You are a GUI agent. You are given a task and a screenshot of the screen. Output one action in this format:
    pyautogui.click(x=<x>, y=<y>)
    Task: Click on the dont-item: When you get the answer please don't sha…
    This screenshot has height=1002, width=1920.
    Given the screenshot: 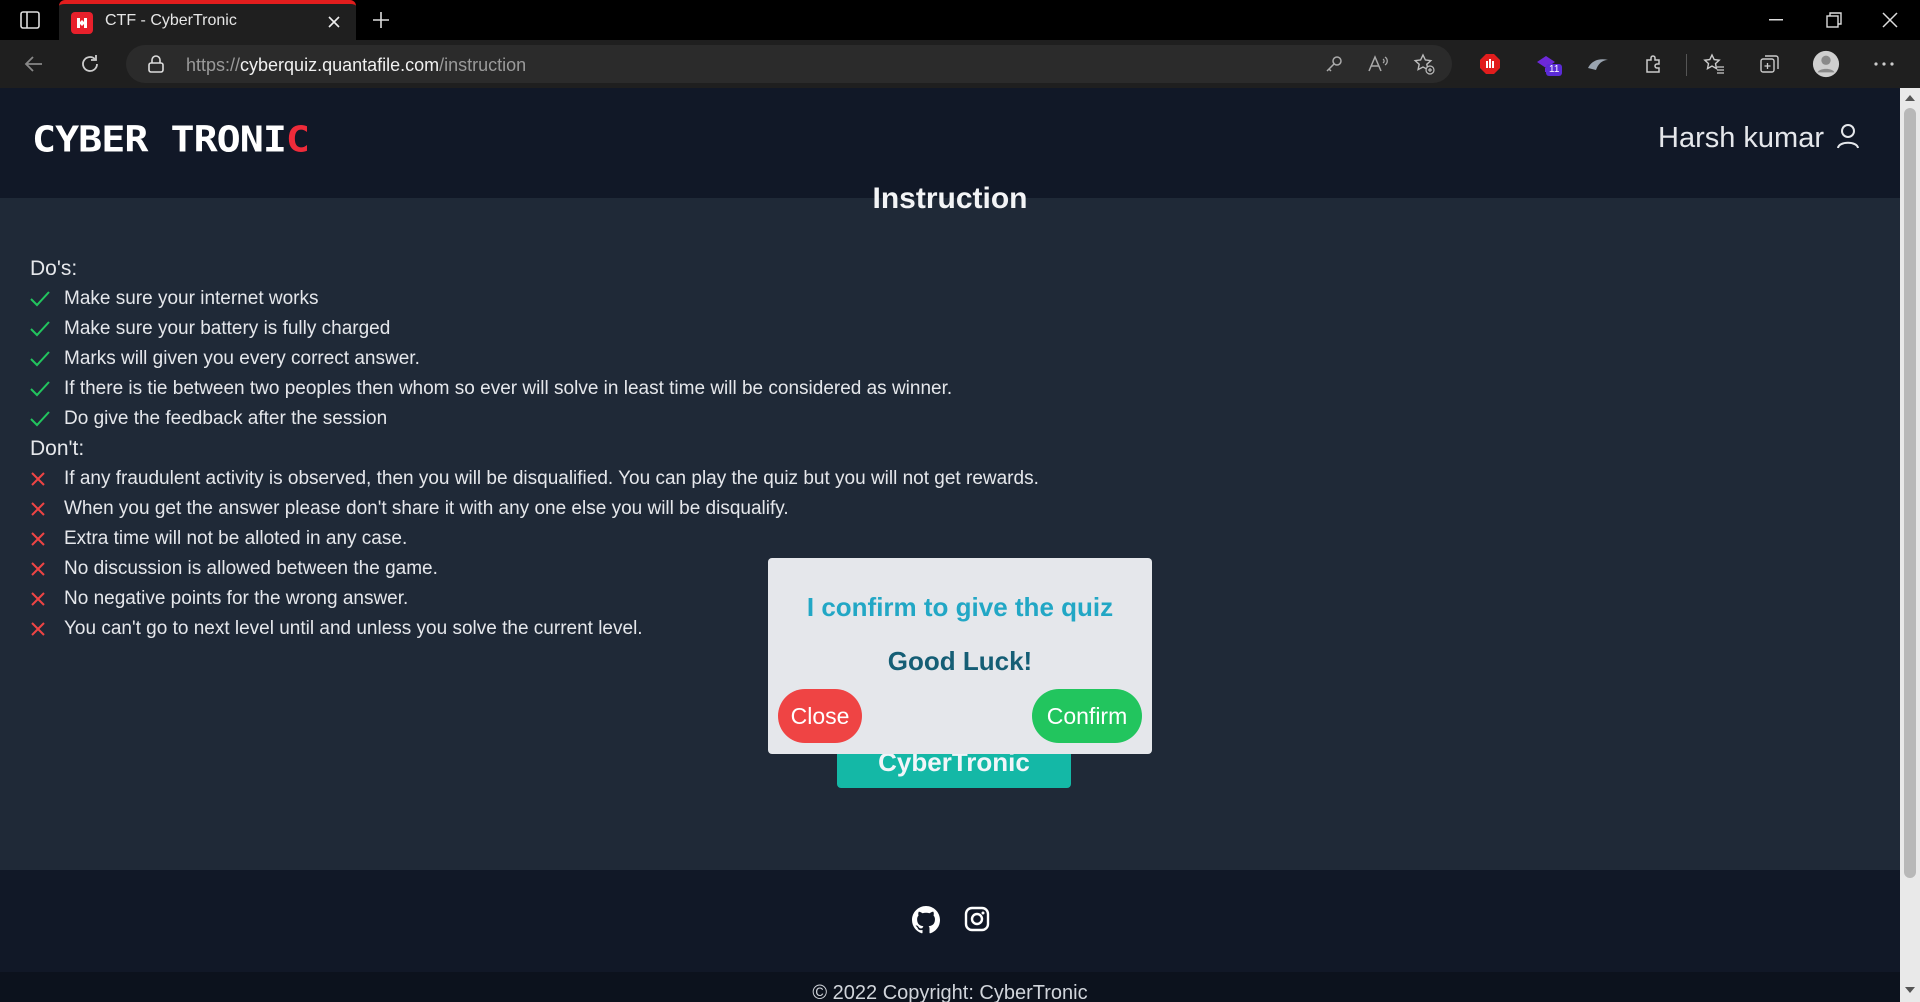 What is the action you would take?
    pyautogui.click(x=534, y=509)
    